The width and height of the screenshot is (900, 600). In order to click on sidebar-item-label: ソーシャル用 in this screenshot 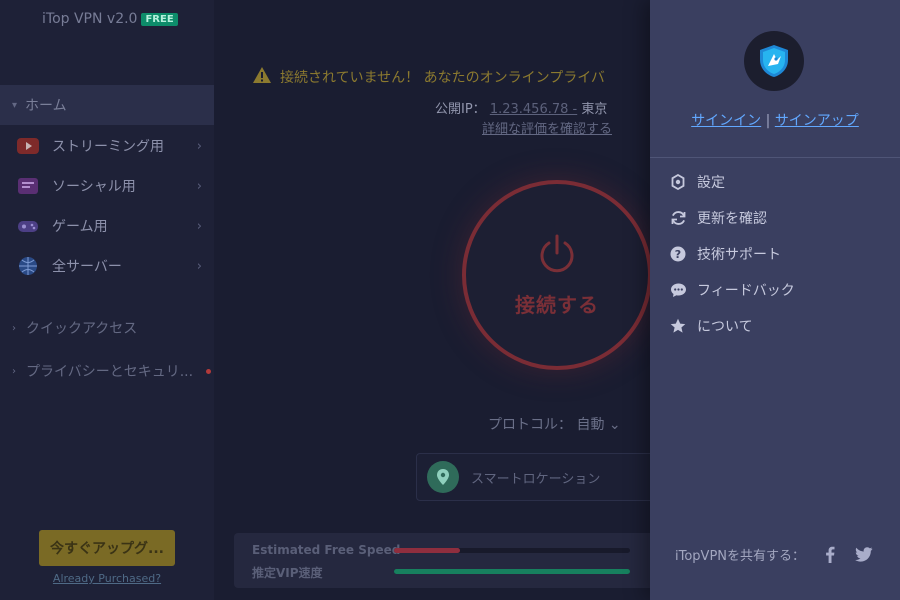, I will do `click(94, 187)`.